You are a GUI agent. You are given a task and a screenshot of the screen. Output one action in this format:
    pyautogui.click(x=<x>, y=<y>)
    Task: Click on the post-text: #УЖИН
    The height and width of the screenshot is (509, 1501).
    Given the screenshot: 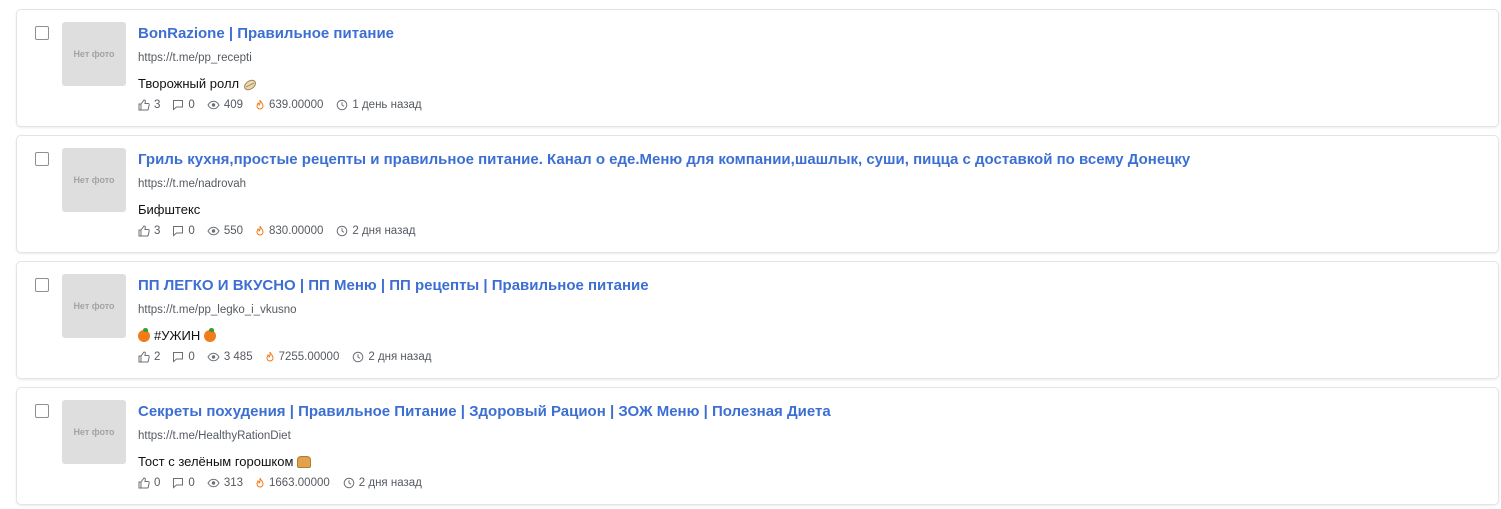 What is the action you would take?
    pyautogui.click(x=177, y=335)
    